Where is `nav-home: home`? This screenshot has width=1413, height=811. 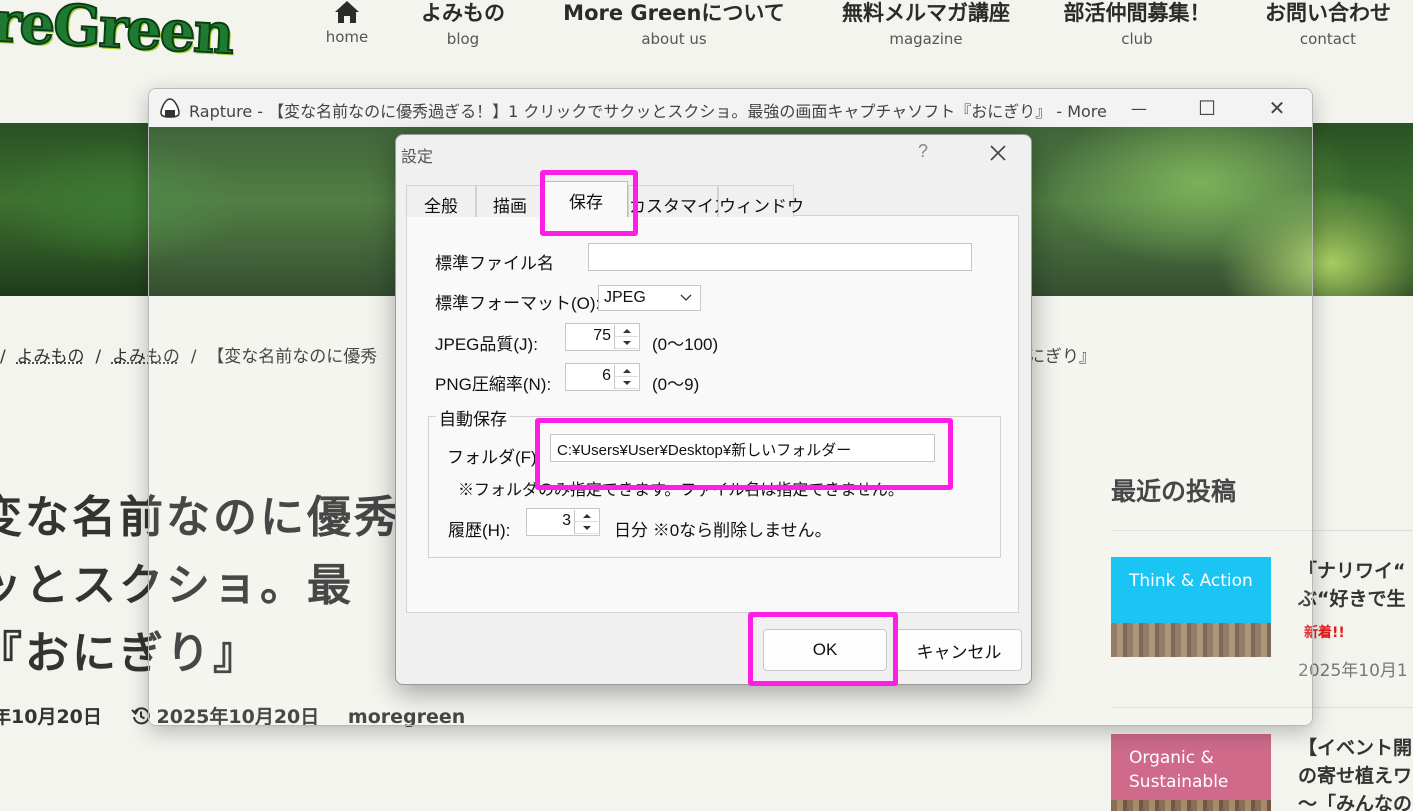 nav-home: home is located at coordinates (347, 28).